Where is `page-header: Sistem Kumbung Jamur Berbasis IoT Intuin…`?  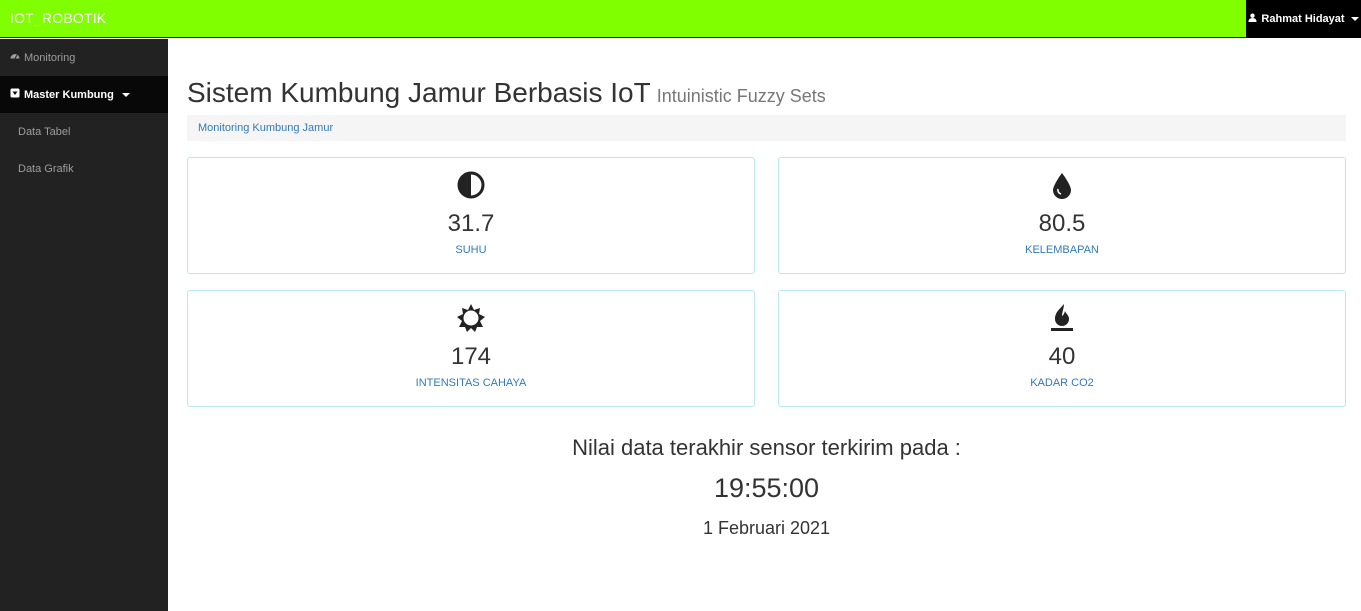 page-header: Sistem Kumbung Jamur Berbasis IoT Intuin… is located at coordinates (766, 93).